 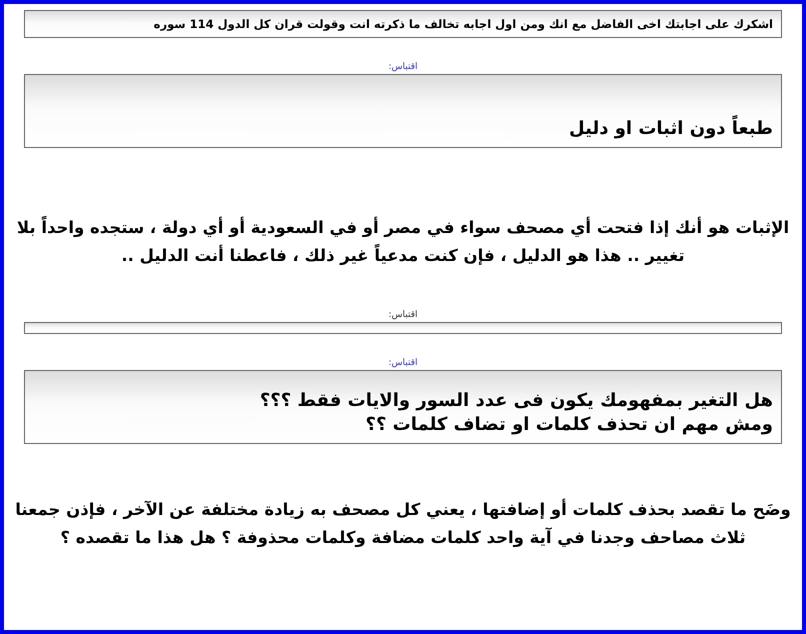 What do you see at coordinates (403, 523) in the screenshot?
I see `post-paragraph: وضَح ما تقصد بحذف كلمات أو إضافتها ، يعني كل مصحف به زيادة مختلفة عن الآخر ، فإذن جمعنا ثلاث مصاحف وجدنا في آية واحد كلمات مضافة وكلمات محذوفة ؟ هل هذا ما تقصده ؟` at bounding box center [403, 523].